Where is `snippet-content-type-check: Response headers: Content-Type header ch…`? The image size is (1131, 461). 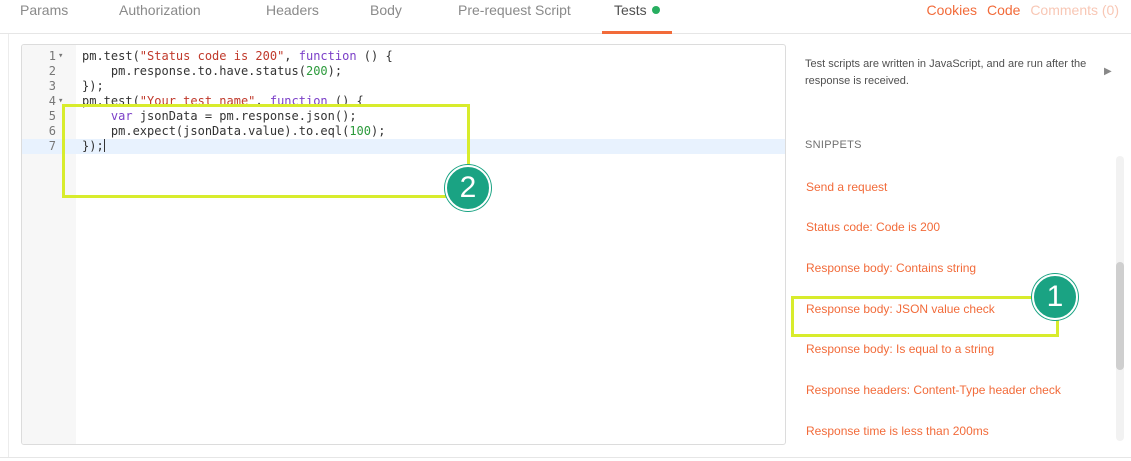
snippet-content-type-check: Response headers: Content-Type header ch… is located at coordinates (933, 390).